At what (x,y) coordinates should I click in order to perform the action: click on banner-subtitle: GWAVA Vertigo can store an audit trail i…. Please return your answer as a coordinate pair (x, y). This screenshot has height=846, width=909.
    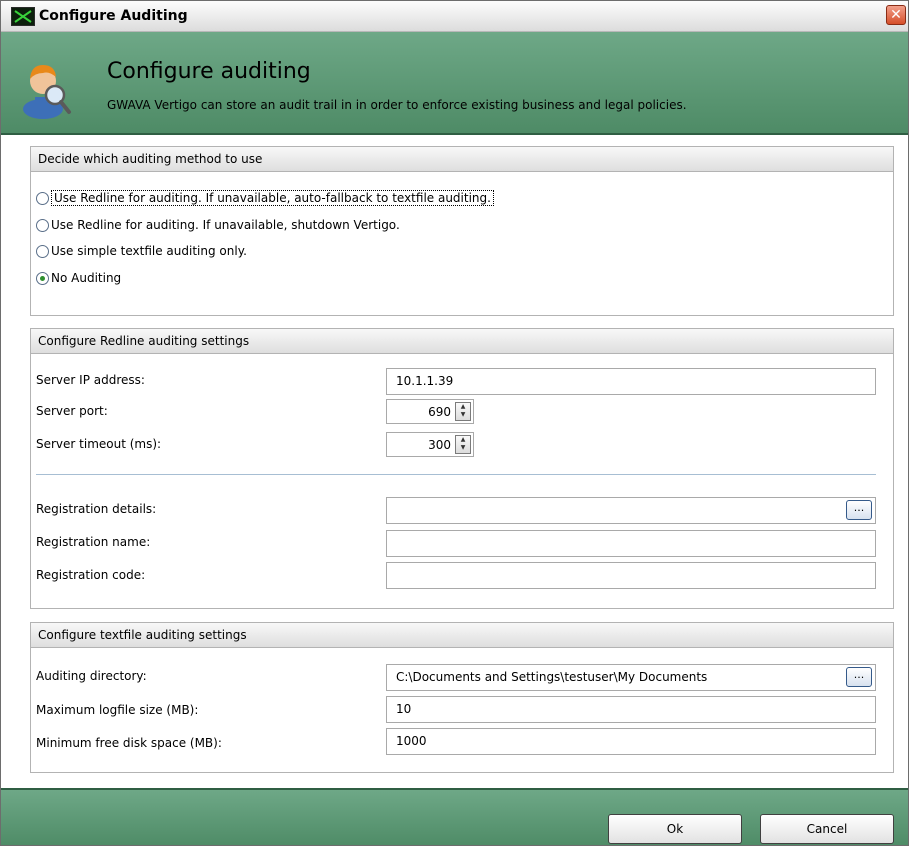
    Looking at the image, I should click on (397, 105).